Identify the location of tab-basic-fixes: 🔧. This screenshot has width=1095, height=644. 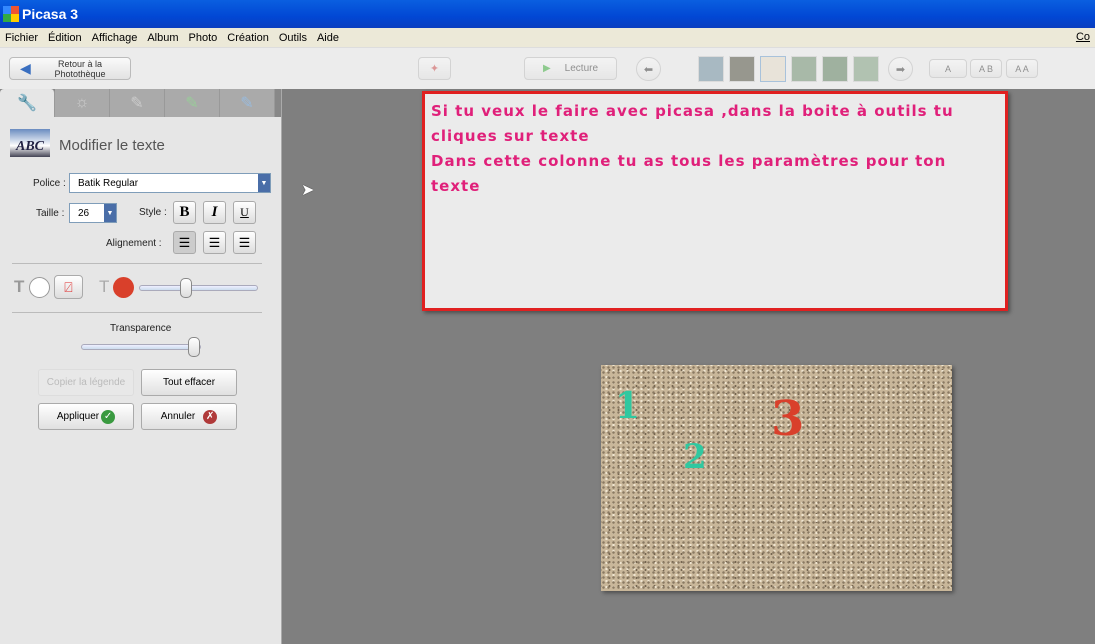
(27, 103).